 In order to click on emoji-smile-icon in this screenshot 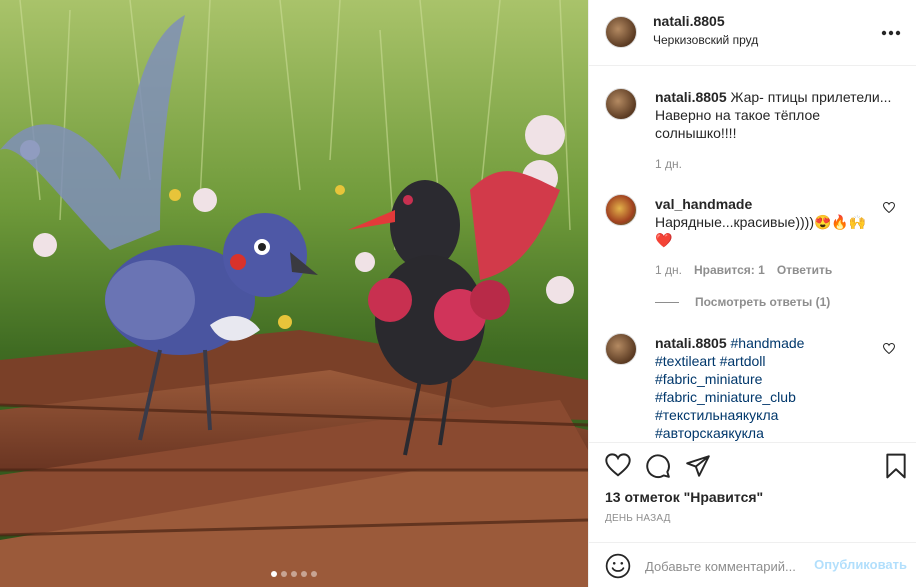, I will do `click(618, 566)`.